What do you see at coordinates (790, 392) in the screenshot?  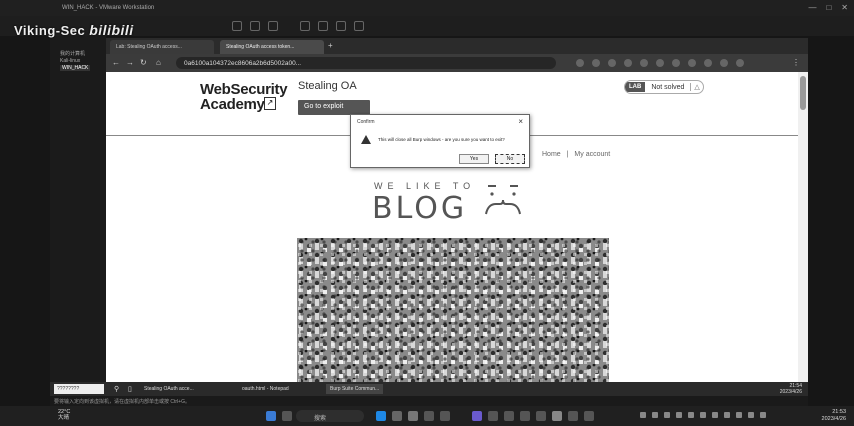 I see `guest-date: 2023/4/26` at bounding box center [790, 392].